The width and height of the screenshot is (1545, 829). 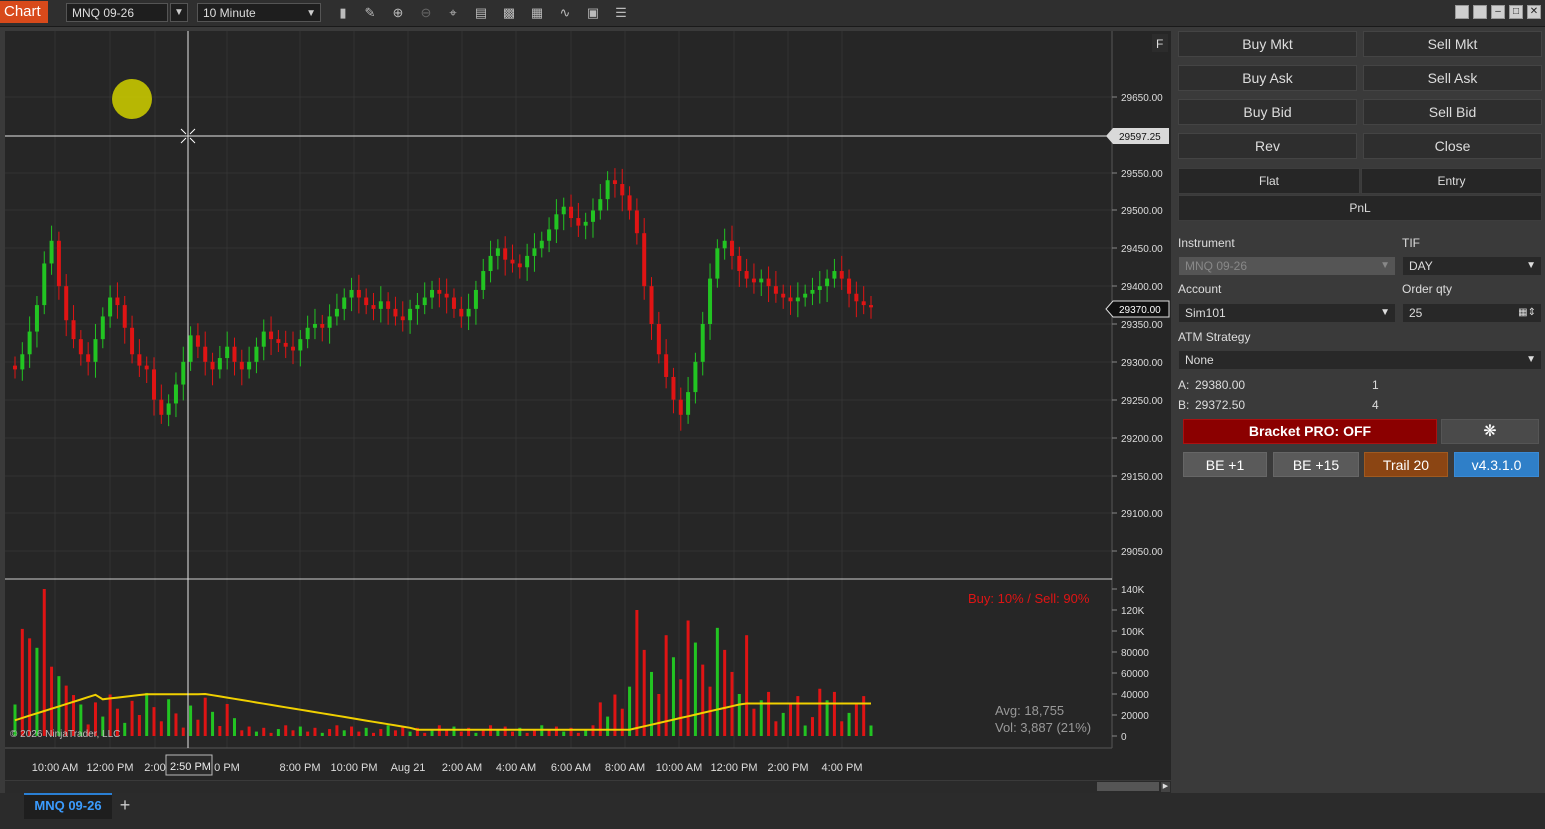 I want to click on breakeven-plus-15-button: BE +15, so click(x=1316, y=464).